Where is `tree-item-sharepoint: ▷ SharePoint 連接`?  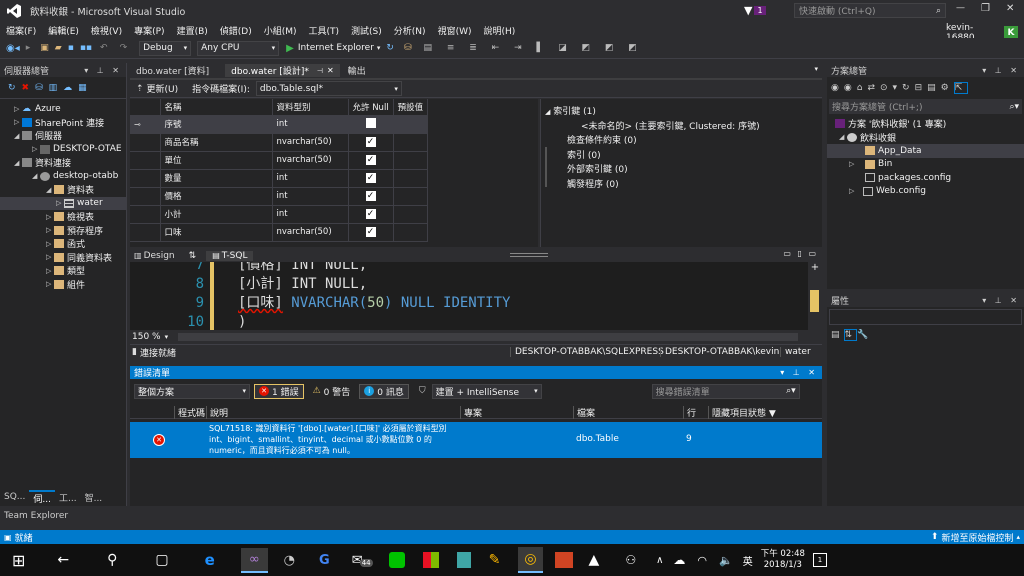
tree-item-sharepoint: ▷ SharePoint 連接 is located at coordinates (63, 123).